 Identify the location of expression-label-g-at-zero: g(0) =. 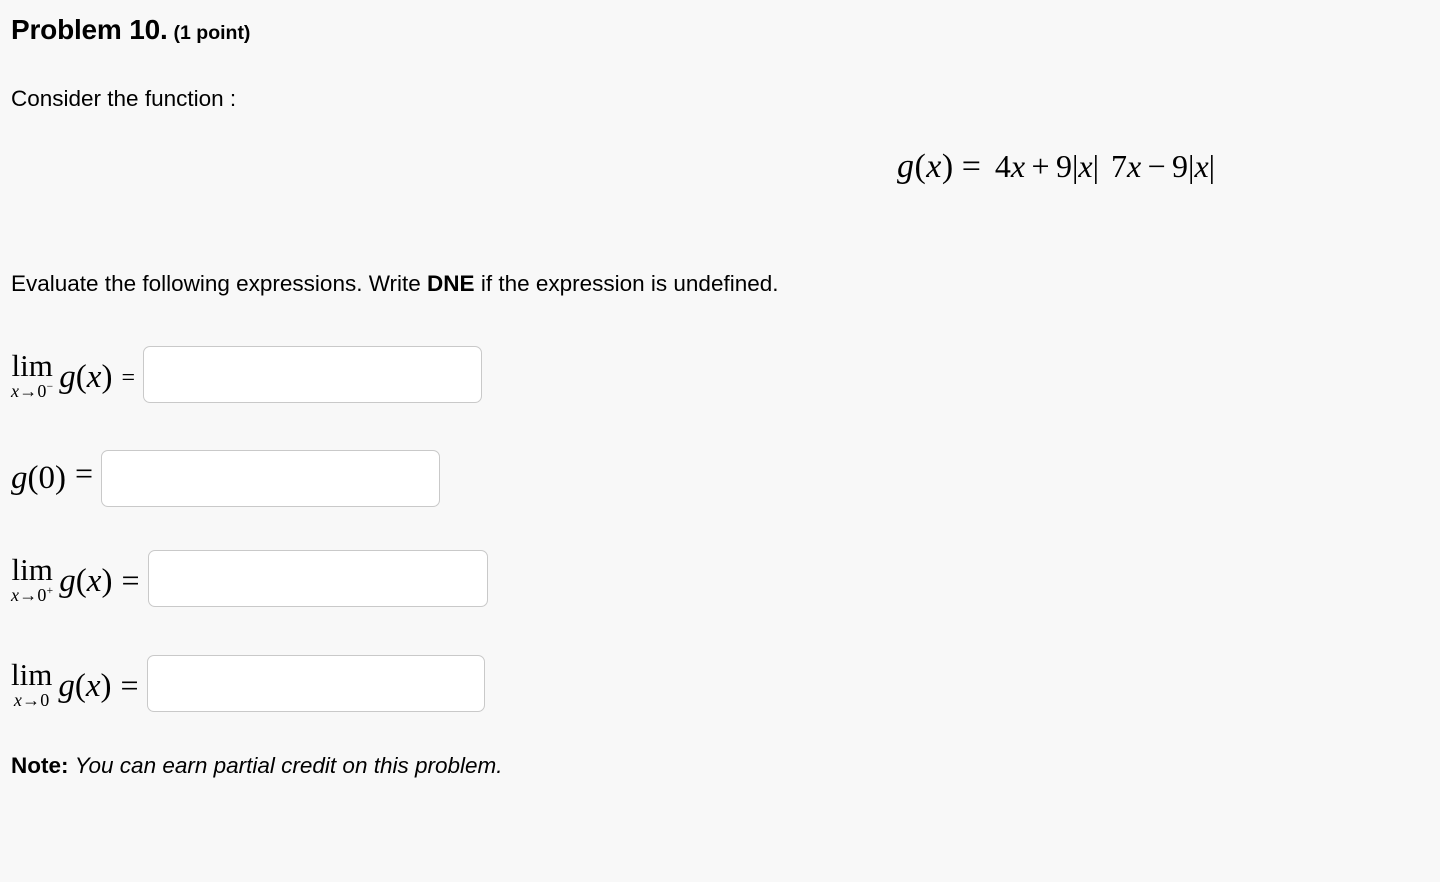
(56, 476).